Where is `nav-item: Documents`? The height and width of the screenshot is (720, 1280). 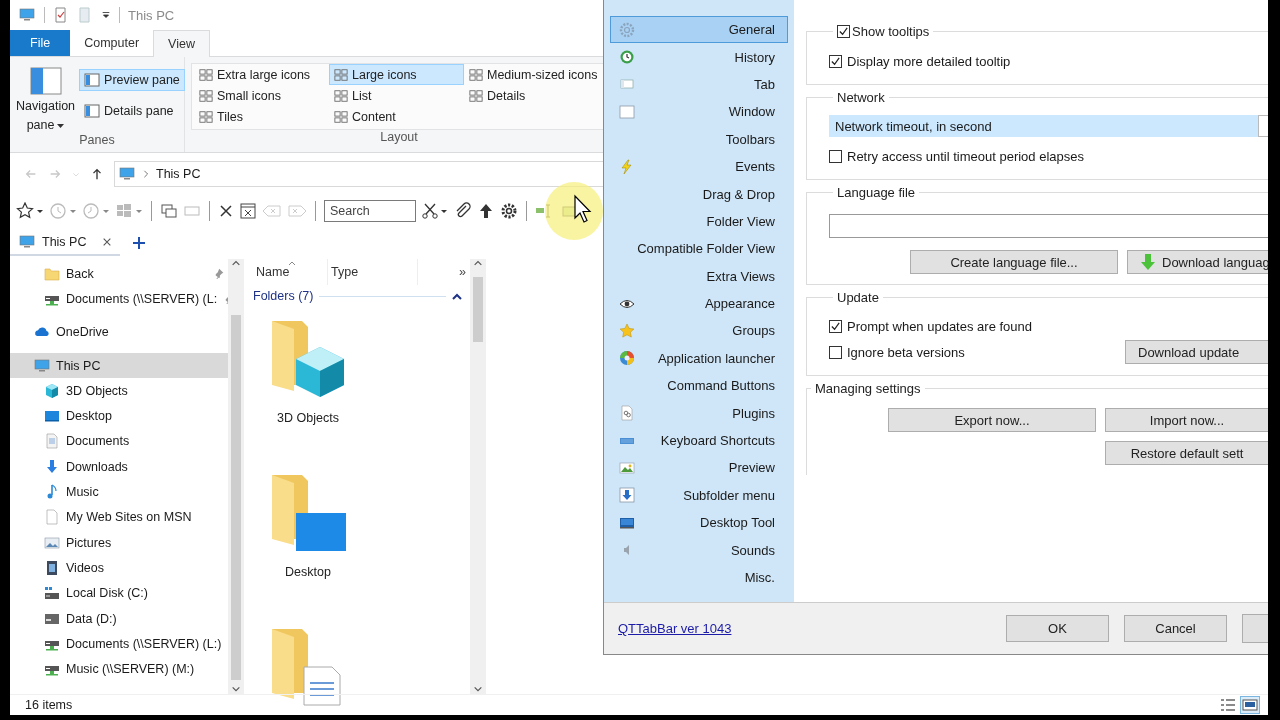
nav-item: Documents is located at coordinates (119, 441).